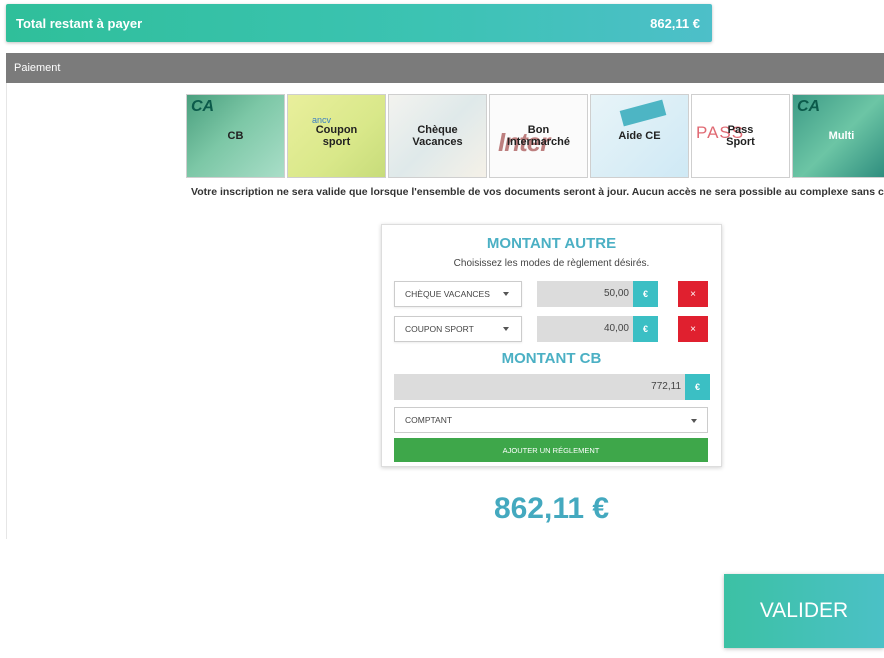 The height and width of the screenshot is (658, 884). Describe the element at coordinates (447, 294) in the screenshot. I see `payment-method-select-value: CHÈQUE VACANCES` at that location.